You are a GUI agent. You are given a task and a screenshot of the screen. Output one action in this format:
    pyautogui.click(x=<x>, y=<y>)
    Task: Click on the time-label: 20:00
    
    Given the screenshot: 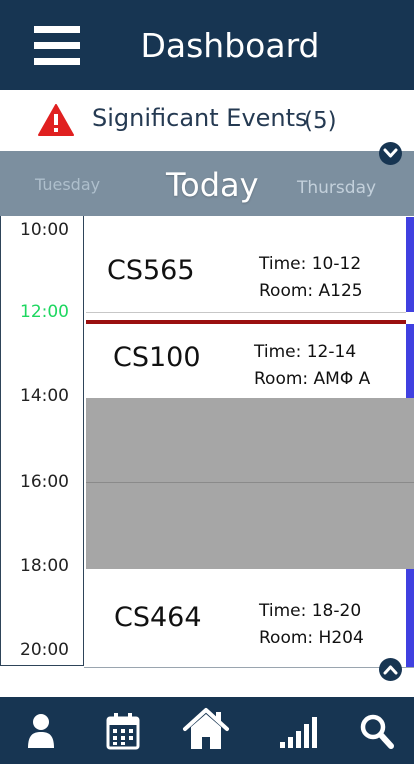 What is the action you would take?
    pyautogui.click(x=44, y=650)
    